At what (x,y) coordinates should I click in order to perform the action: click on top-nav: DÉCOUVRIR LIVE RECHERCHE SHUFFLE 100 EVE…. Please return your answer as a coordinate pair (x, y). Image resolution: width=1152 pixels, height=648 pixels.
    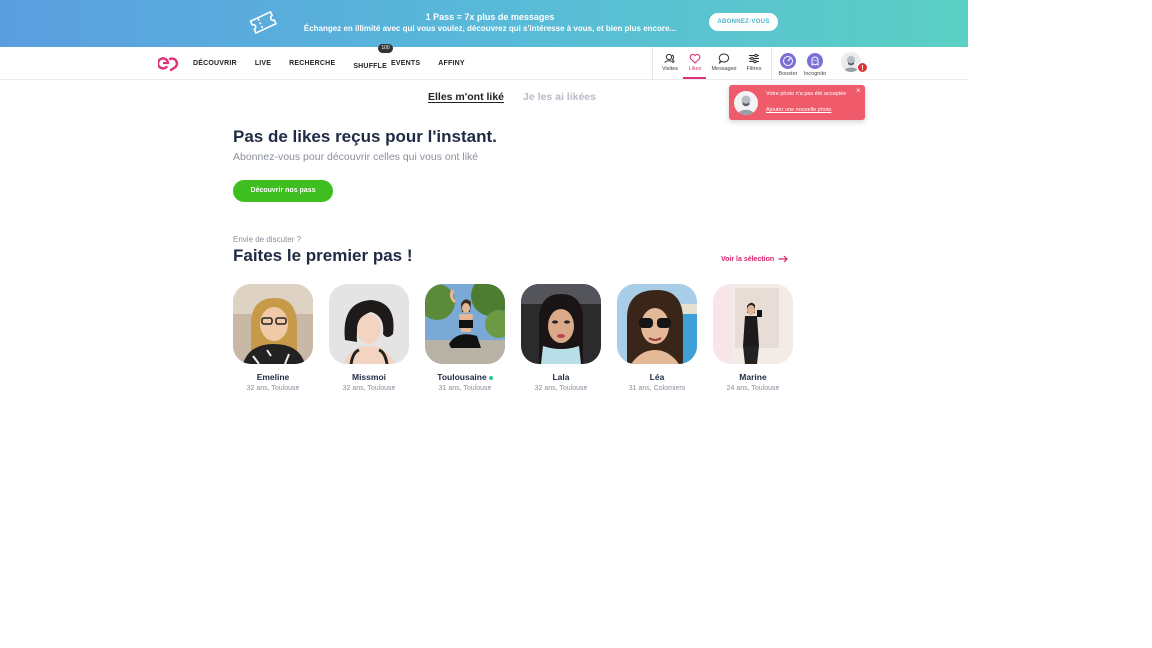
    Looking at the image, I should click on (484, 61).